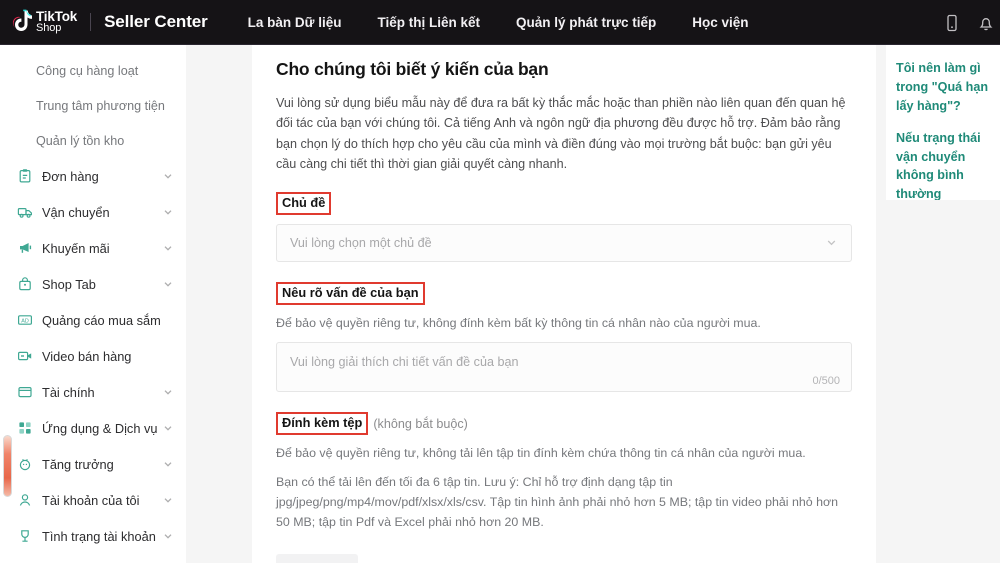 This screenshot has height=563, width=1000. I want to click on sidebar-item-growth: Tăng trưởng, so click(93, 464).